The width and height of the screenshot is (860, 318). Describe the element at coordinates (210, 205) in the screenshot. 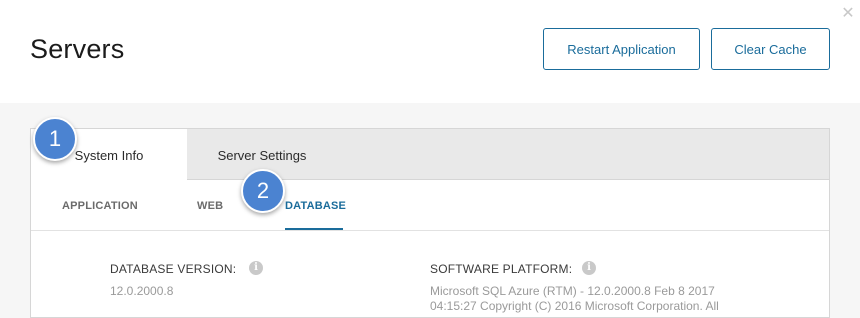

I see `subtab-web: WEB` at that location.